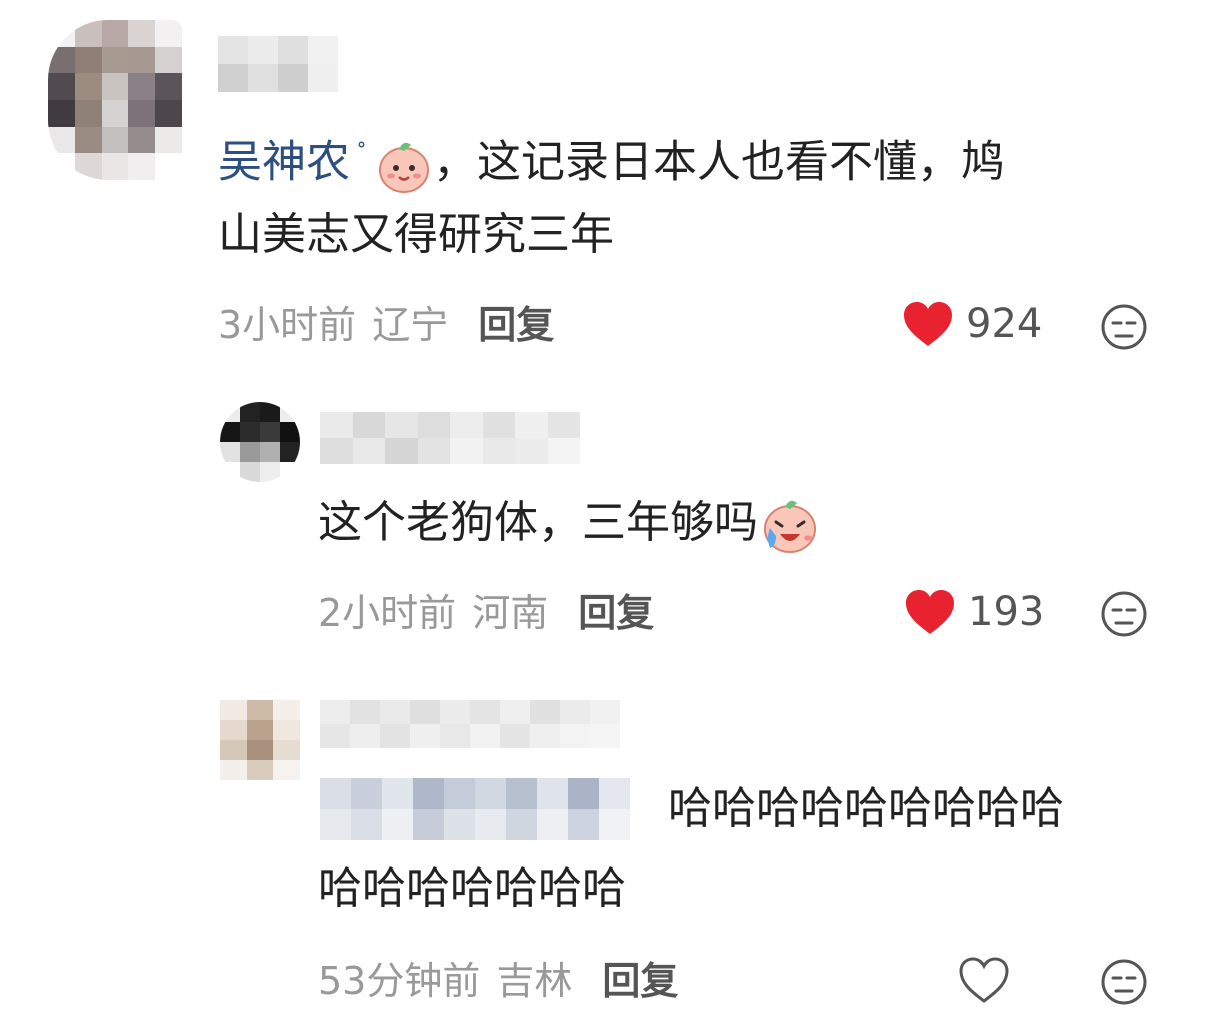  What do you see at coordinates (719, 162) in the screenshot?
I see `comment-body: ，这记录日本人也看不懂，鸠` at bounding box center [719, 162].